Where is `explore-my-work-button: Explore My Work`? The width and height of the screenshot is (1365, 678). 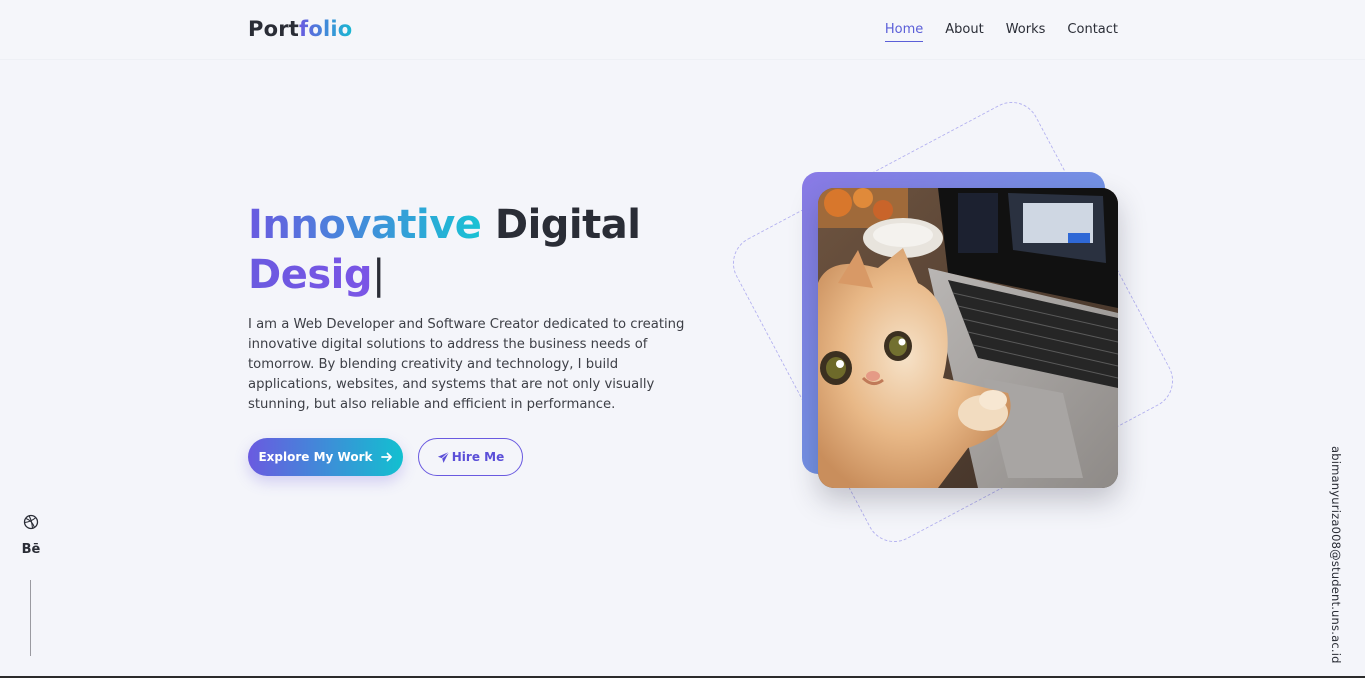 explore-my-work-button: Explore My Work is located at coordinates (325, 457).